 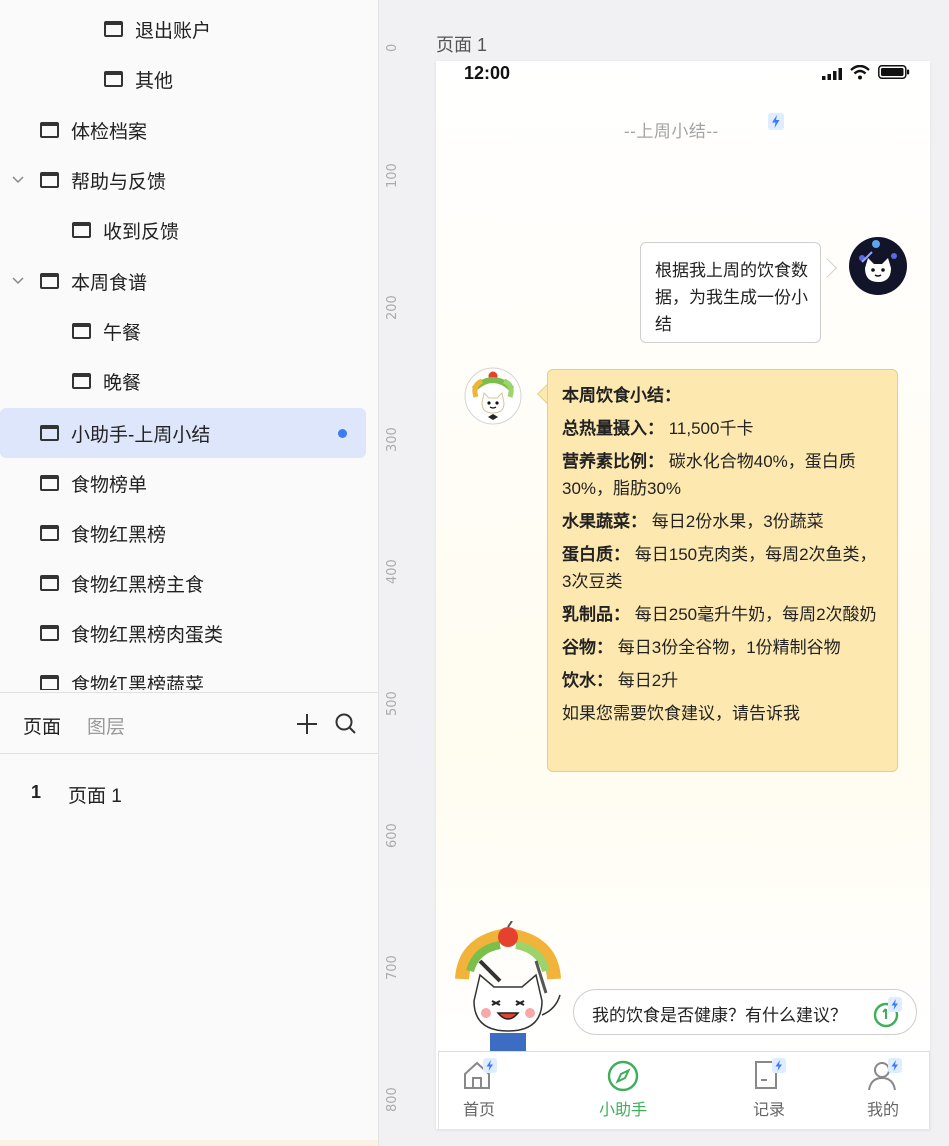 I want to click on tab-records: 记录, so click(x=769, y=1090).